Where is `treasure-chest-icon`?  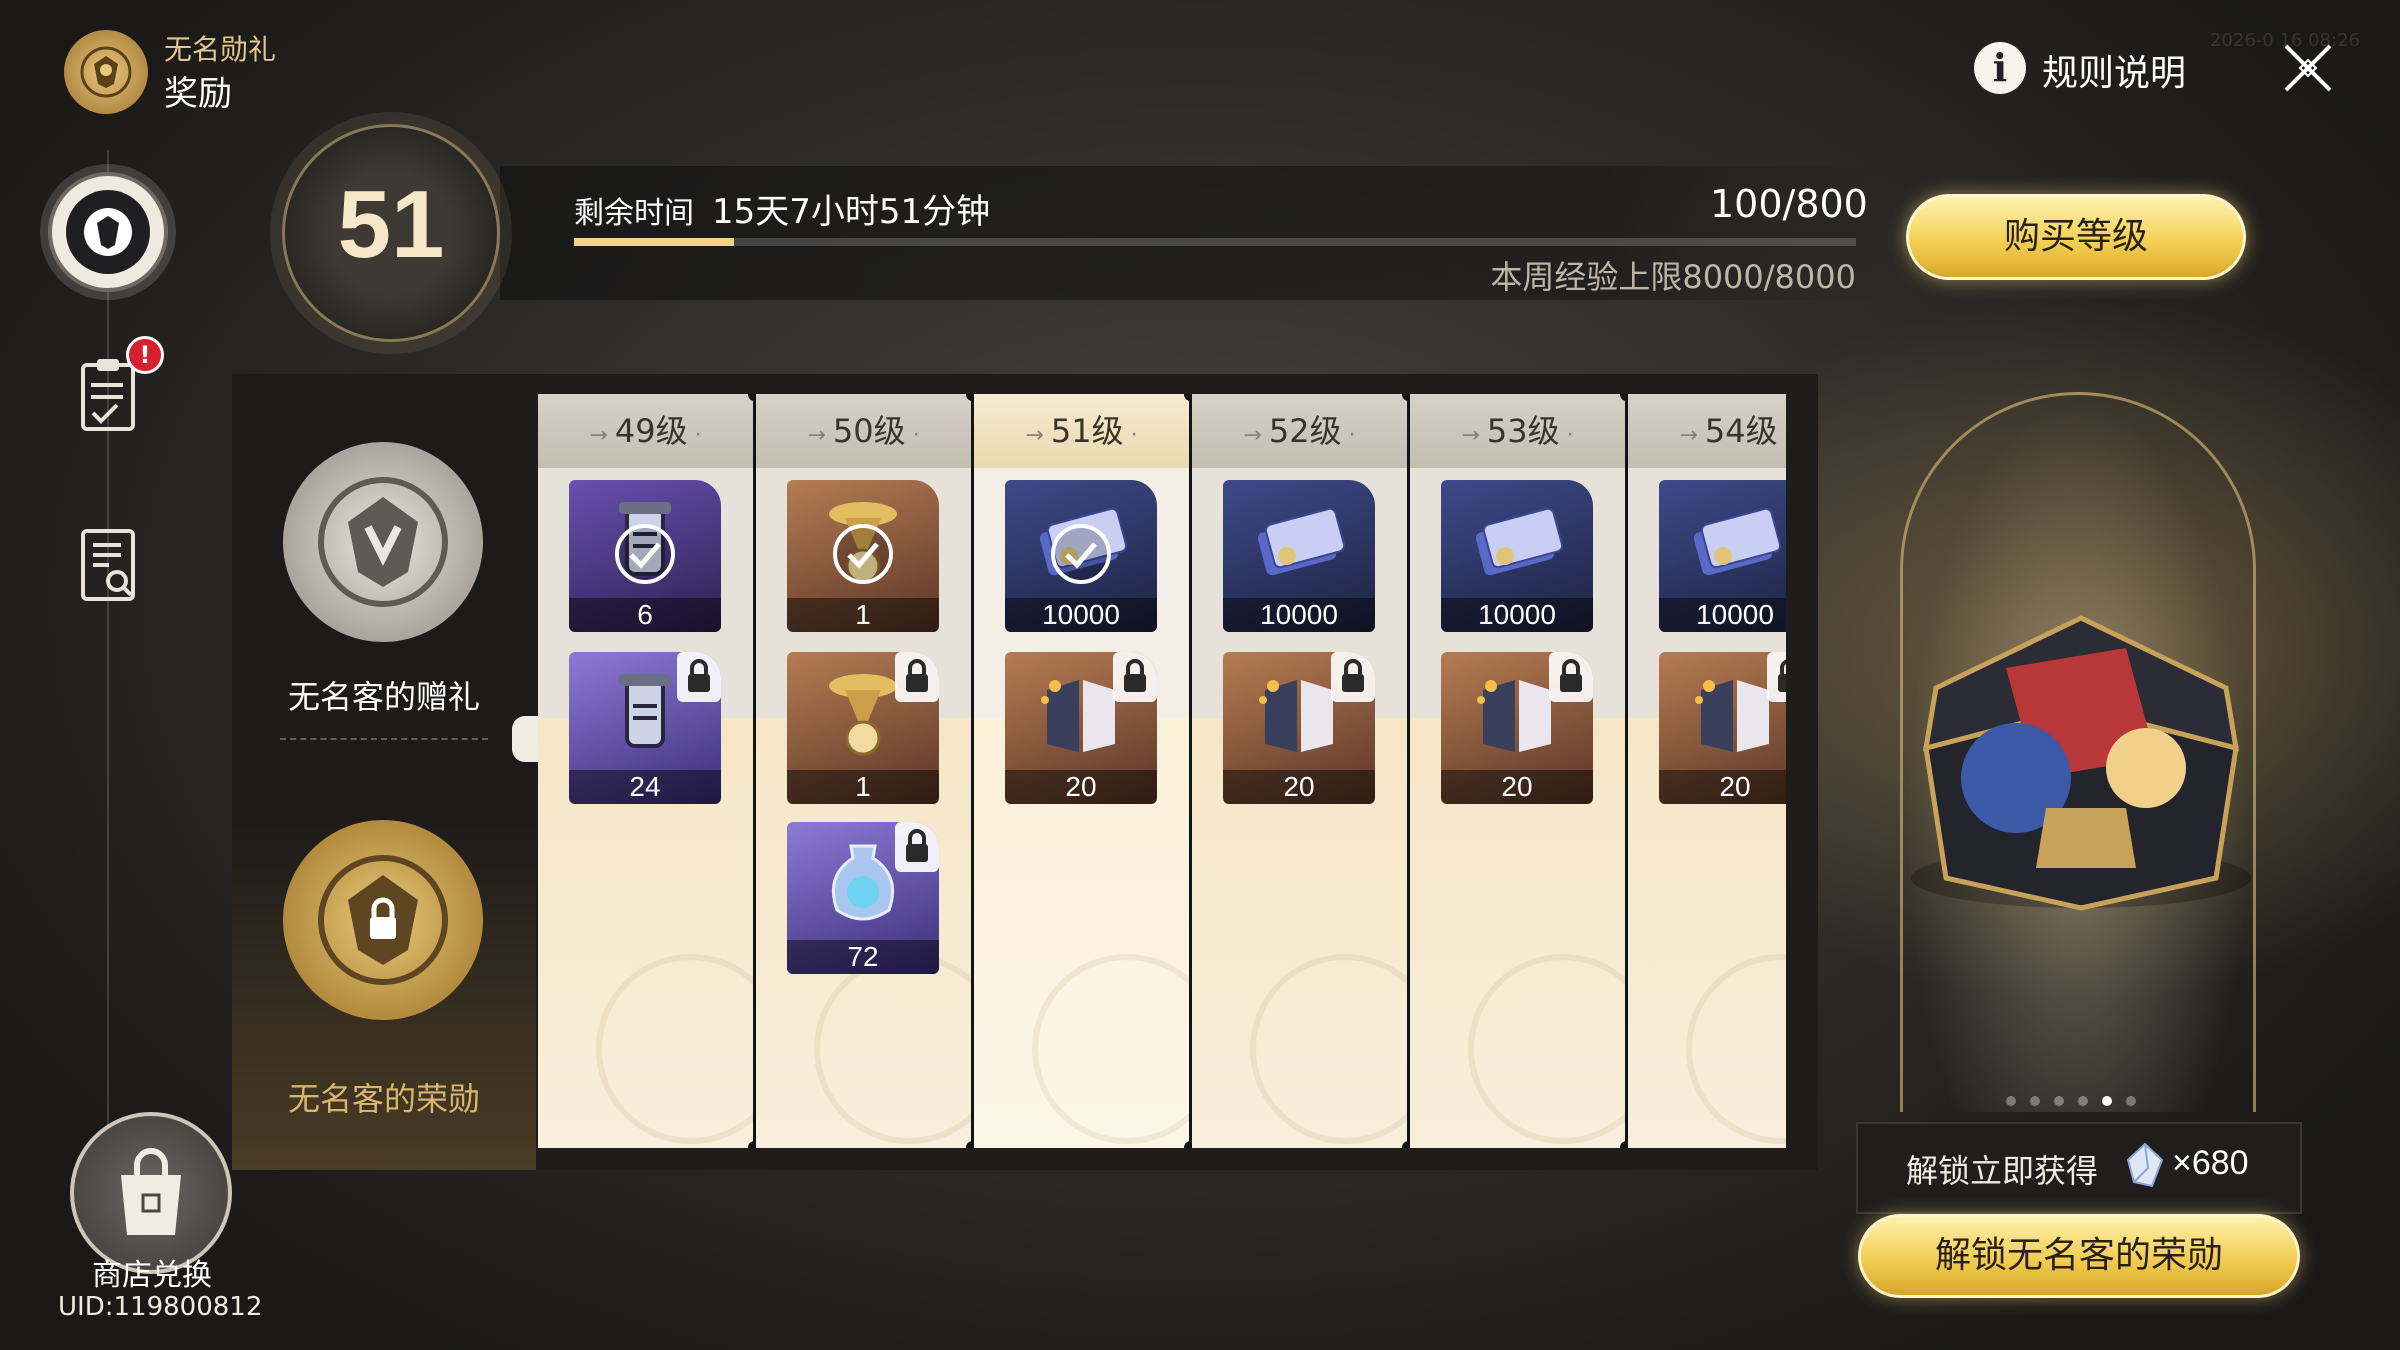 treasure-chest-icon is located at coordinates (2081, 758).